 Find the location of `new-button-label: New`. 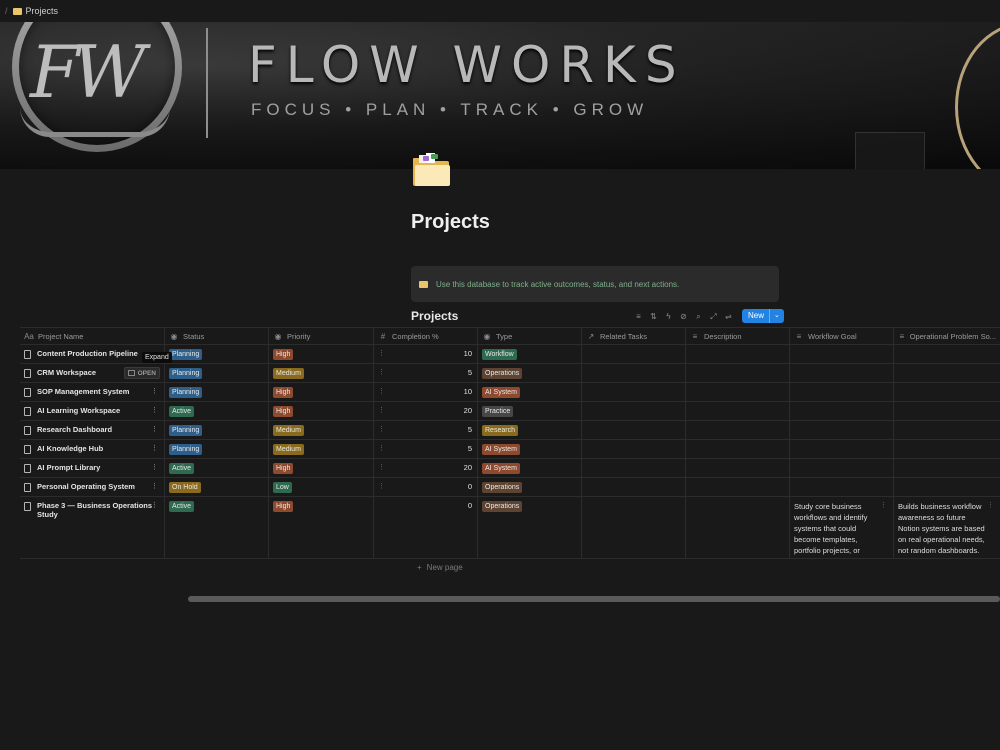

new-button-label: New is located at coordinates (755, 316).